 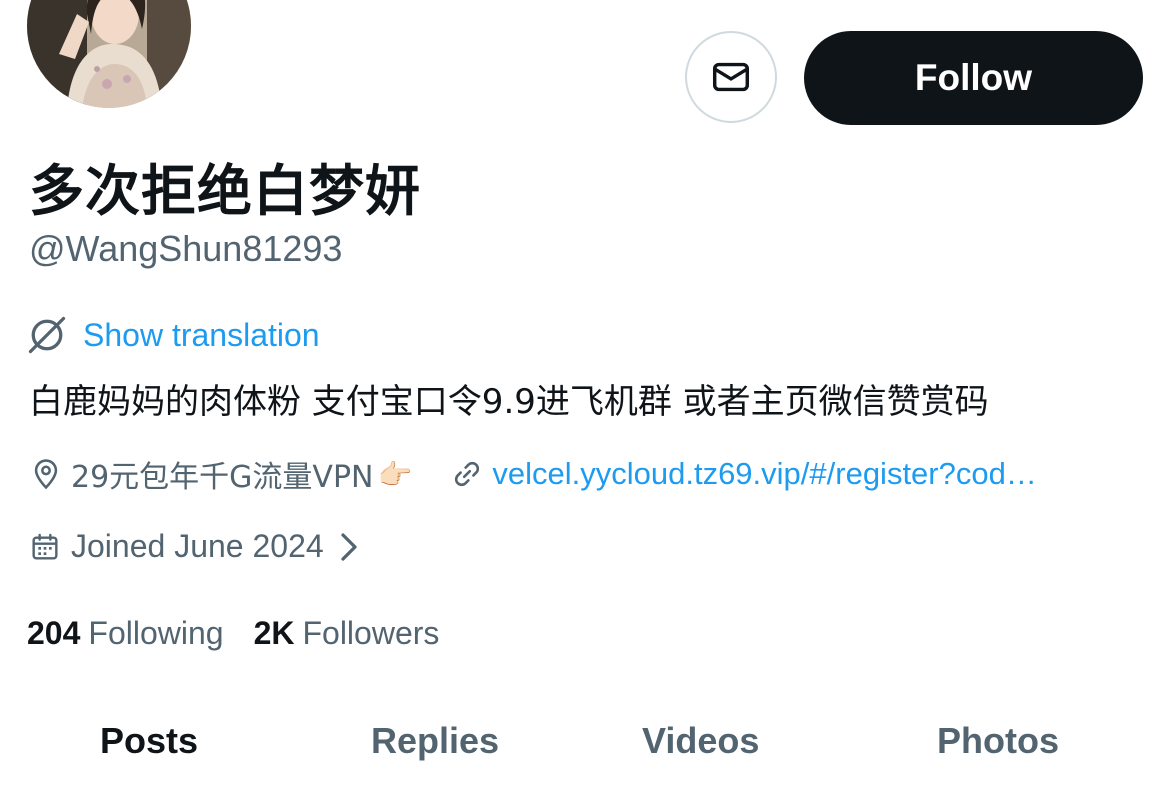 I want to click on followers-label: Followers, so click(x=371, y=633).